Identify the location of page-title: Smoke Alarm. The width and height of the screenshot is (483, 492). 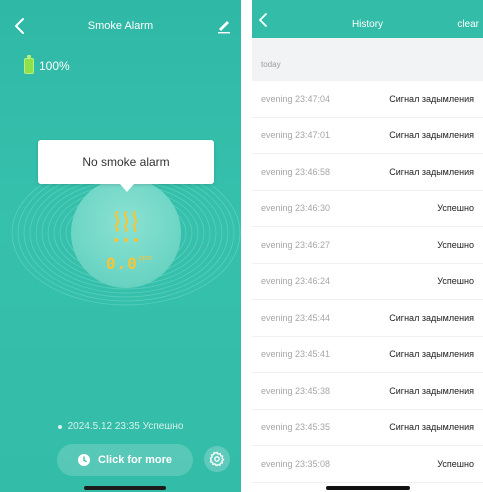
(120, 26).